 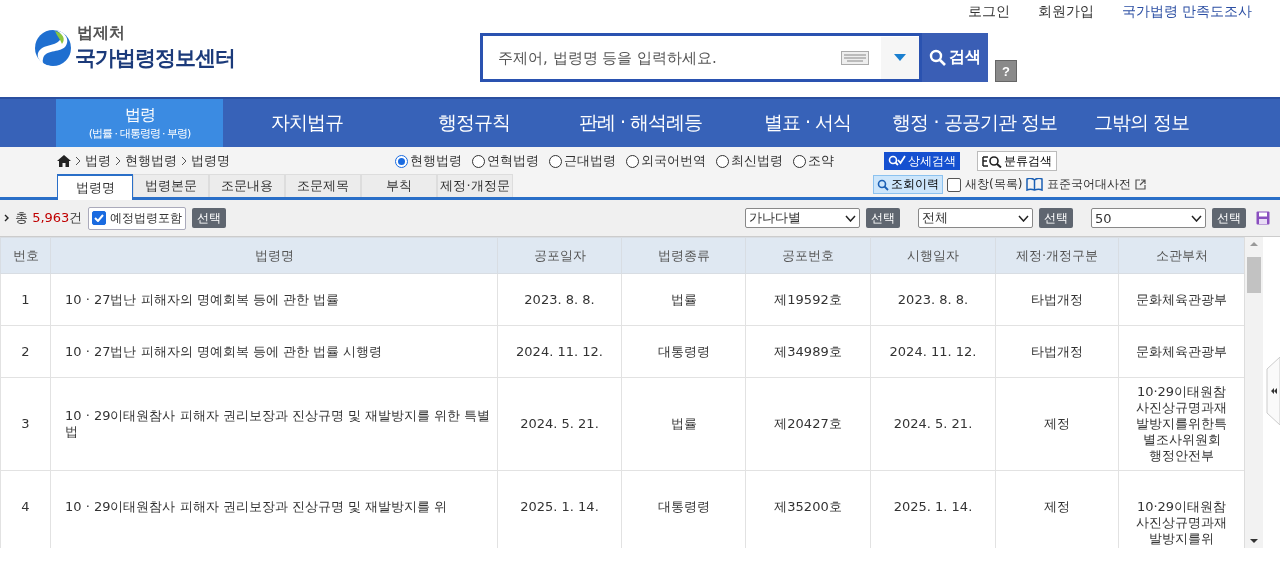 I want to click on dictionary-link: 표준국어대사전, so click(x=1089, y=184).